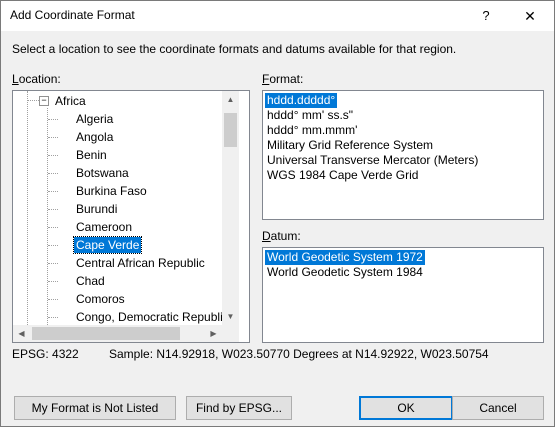  I want to click on scroll-left-icon: ◀, so click(21, 333).